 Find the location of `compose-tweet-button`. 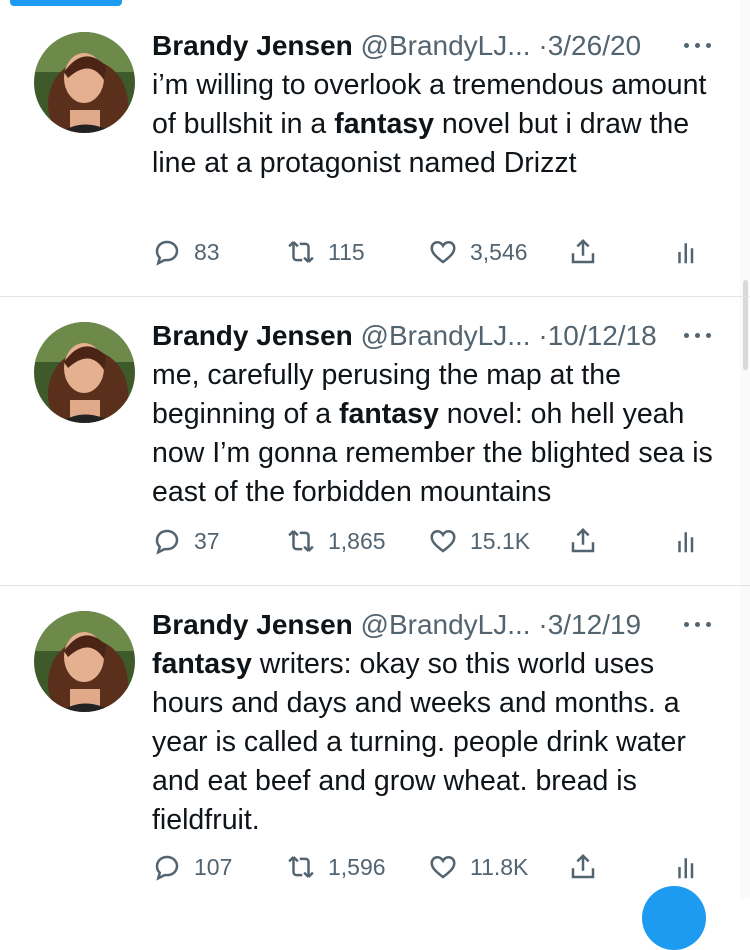

compose-tweet-button is located at coordinates (674, 918).